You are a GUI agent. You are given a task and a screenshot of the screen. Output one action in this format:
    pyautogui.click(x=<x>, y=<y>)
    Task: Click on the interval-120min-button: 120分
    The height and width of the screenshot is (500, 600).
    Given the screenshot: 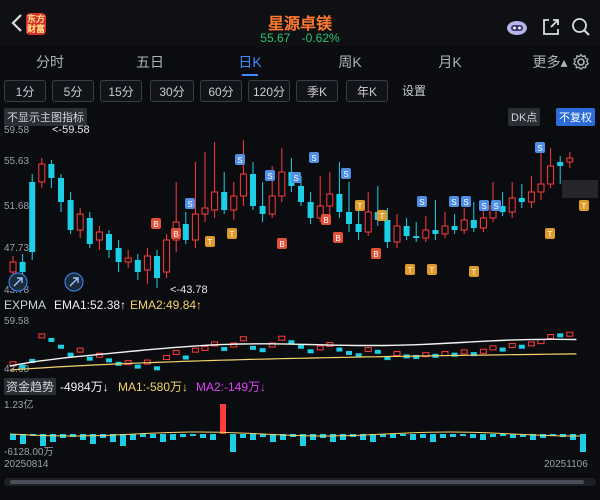 What is the action you would take?
    pyautogui.click(x=269, y=91)
    